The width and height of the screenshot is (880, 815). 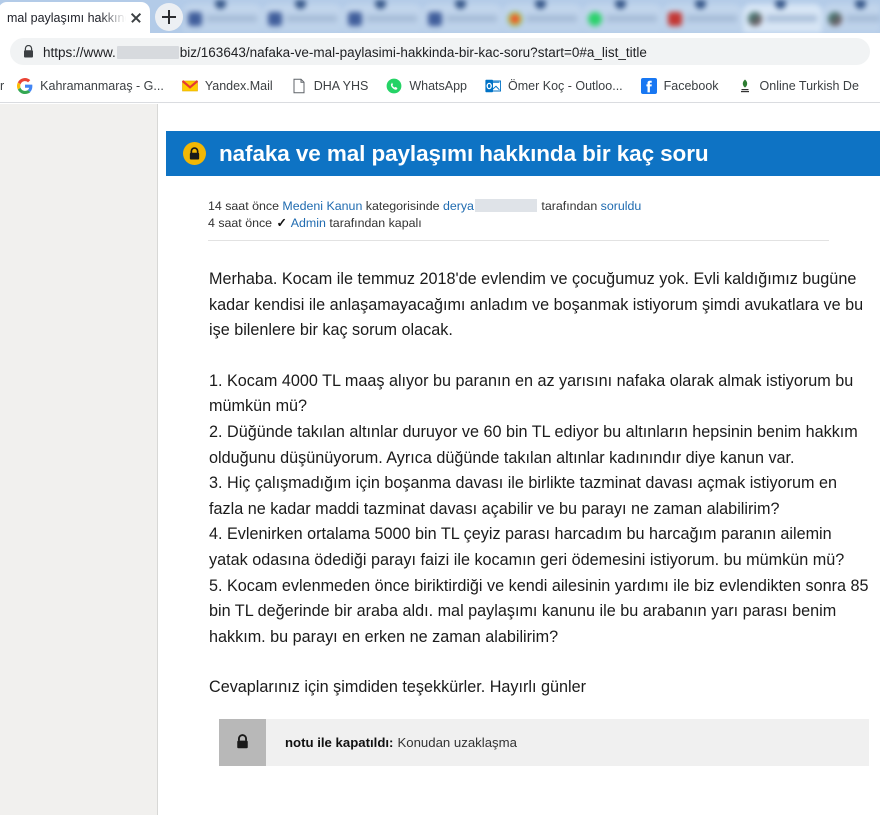 I want to click on author-name-redacted, so click(x=505, y=205).